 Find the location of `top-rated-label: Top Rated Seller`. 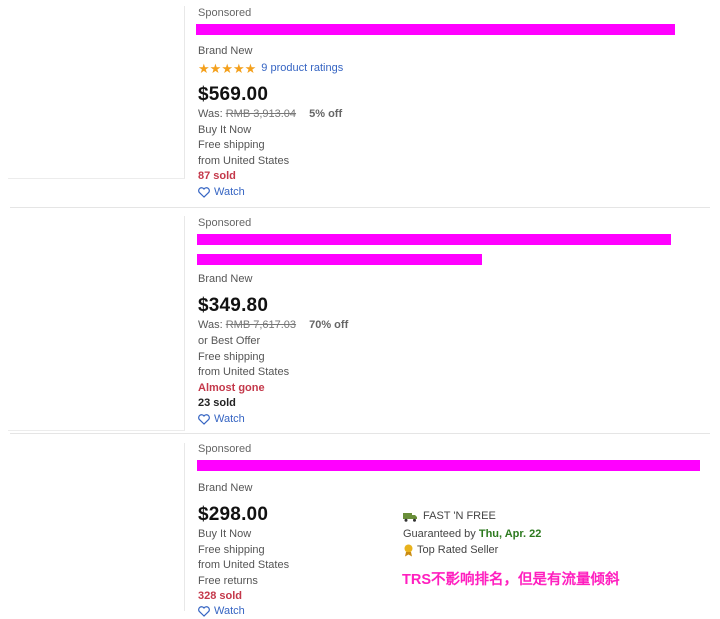

top-rated-label: Top Rated Seller is located at coordinates (458, 550).